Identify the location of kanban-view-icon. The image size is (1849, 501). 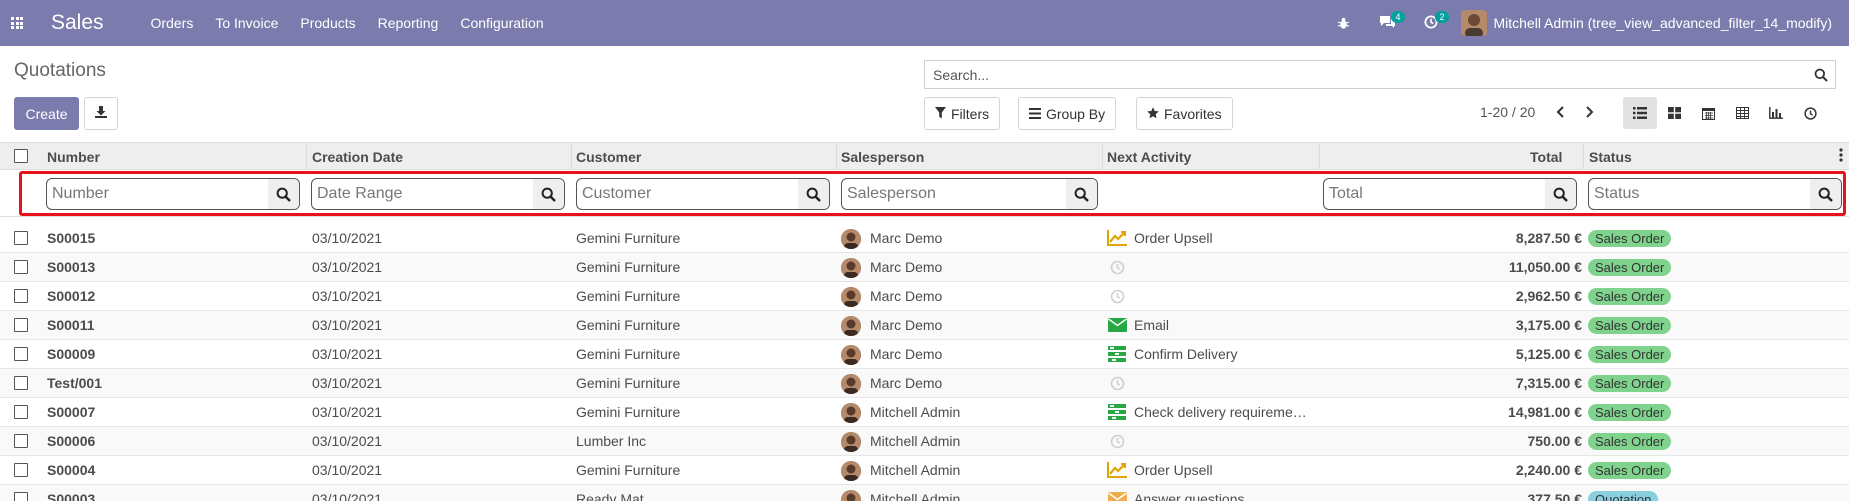
(1674, 113).